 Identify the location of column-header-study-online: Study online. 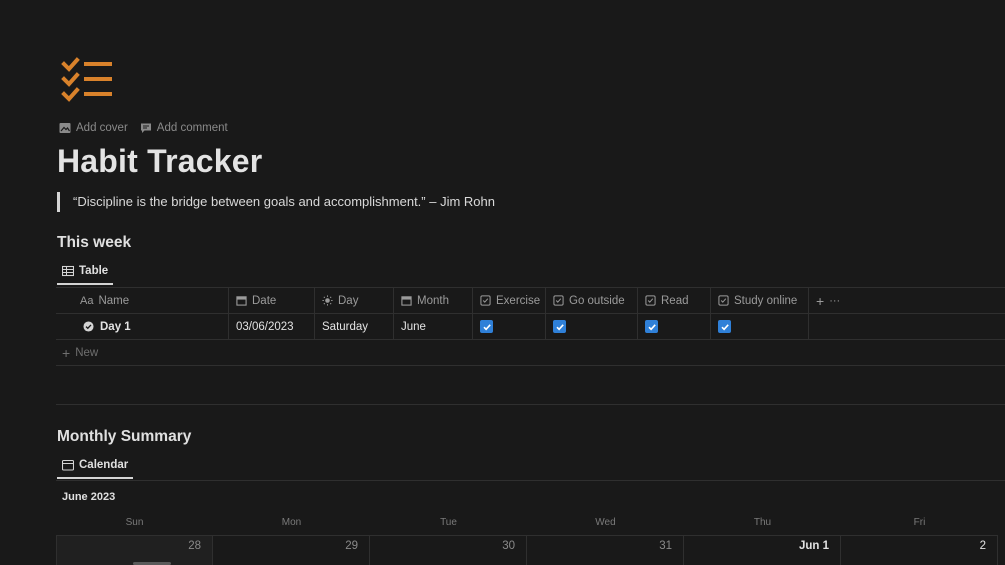
(760, 300).